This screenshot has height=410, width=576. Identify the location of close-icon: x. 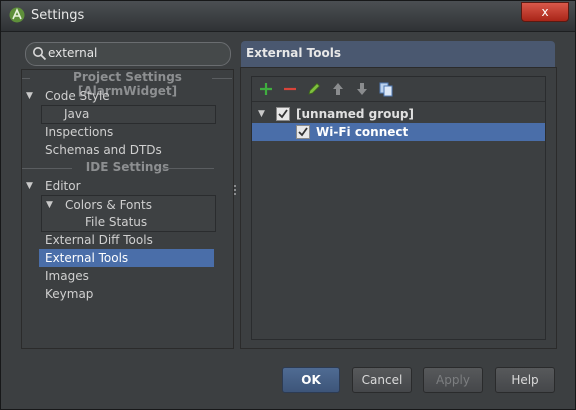
(545, 12).